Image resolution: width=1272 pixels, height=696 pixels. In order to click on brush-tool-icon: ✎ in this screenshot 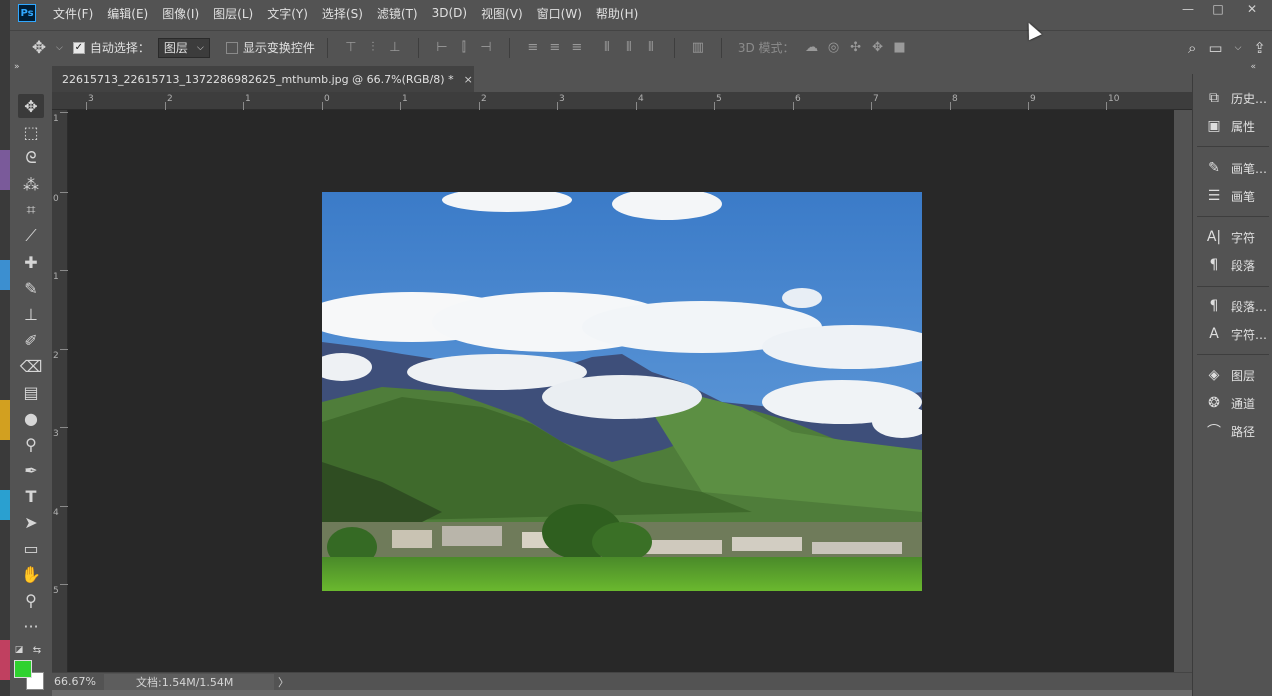, I will do `click(31, 288)`.